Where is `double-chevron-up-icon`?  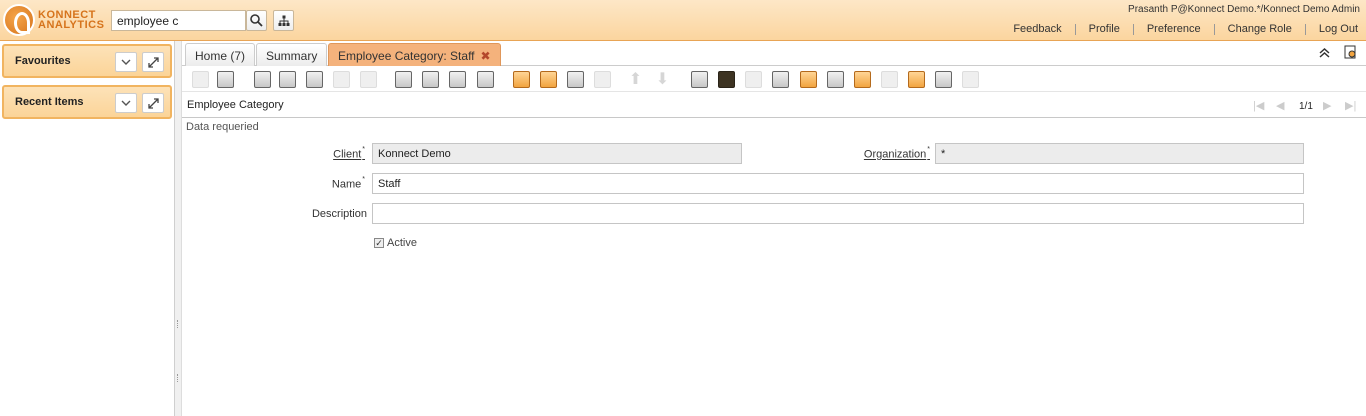 double-chevron-up-icon is located at coordinates (1324, 52).